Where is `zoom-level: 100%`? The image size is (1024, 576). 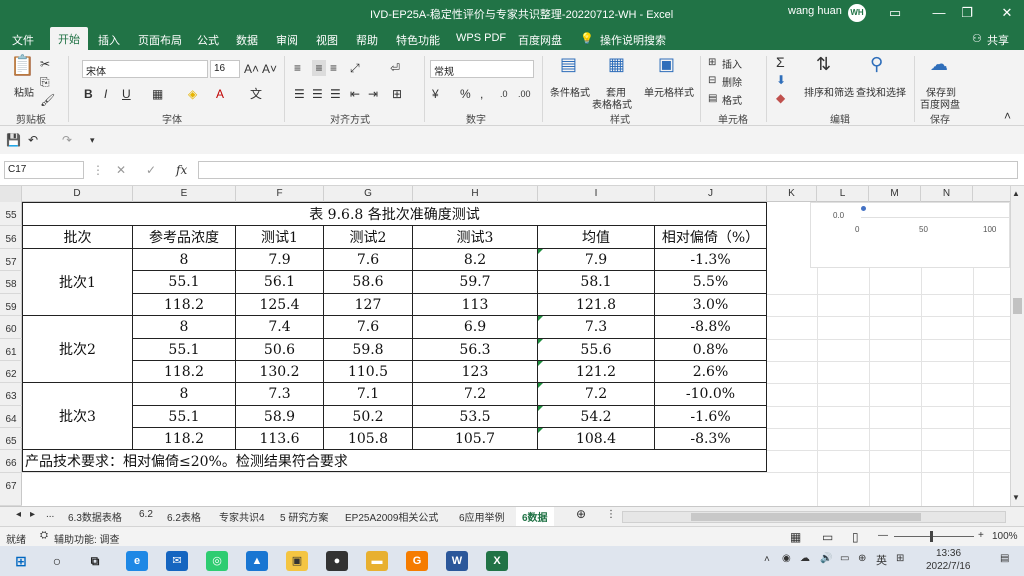
zoom-level: 100% is located at coordinates (1005, 536).